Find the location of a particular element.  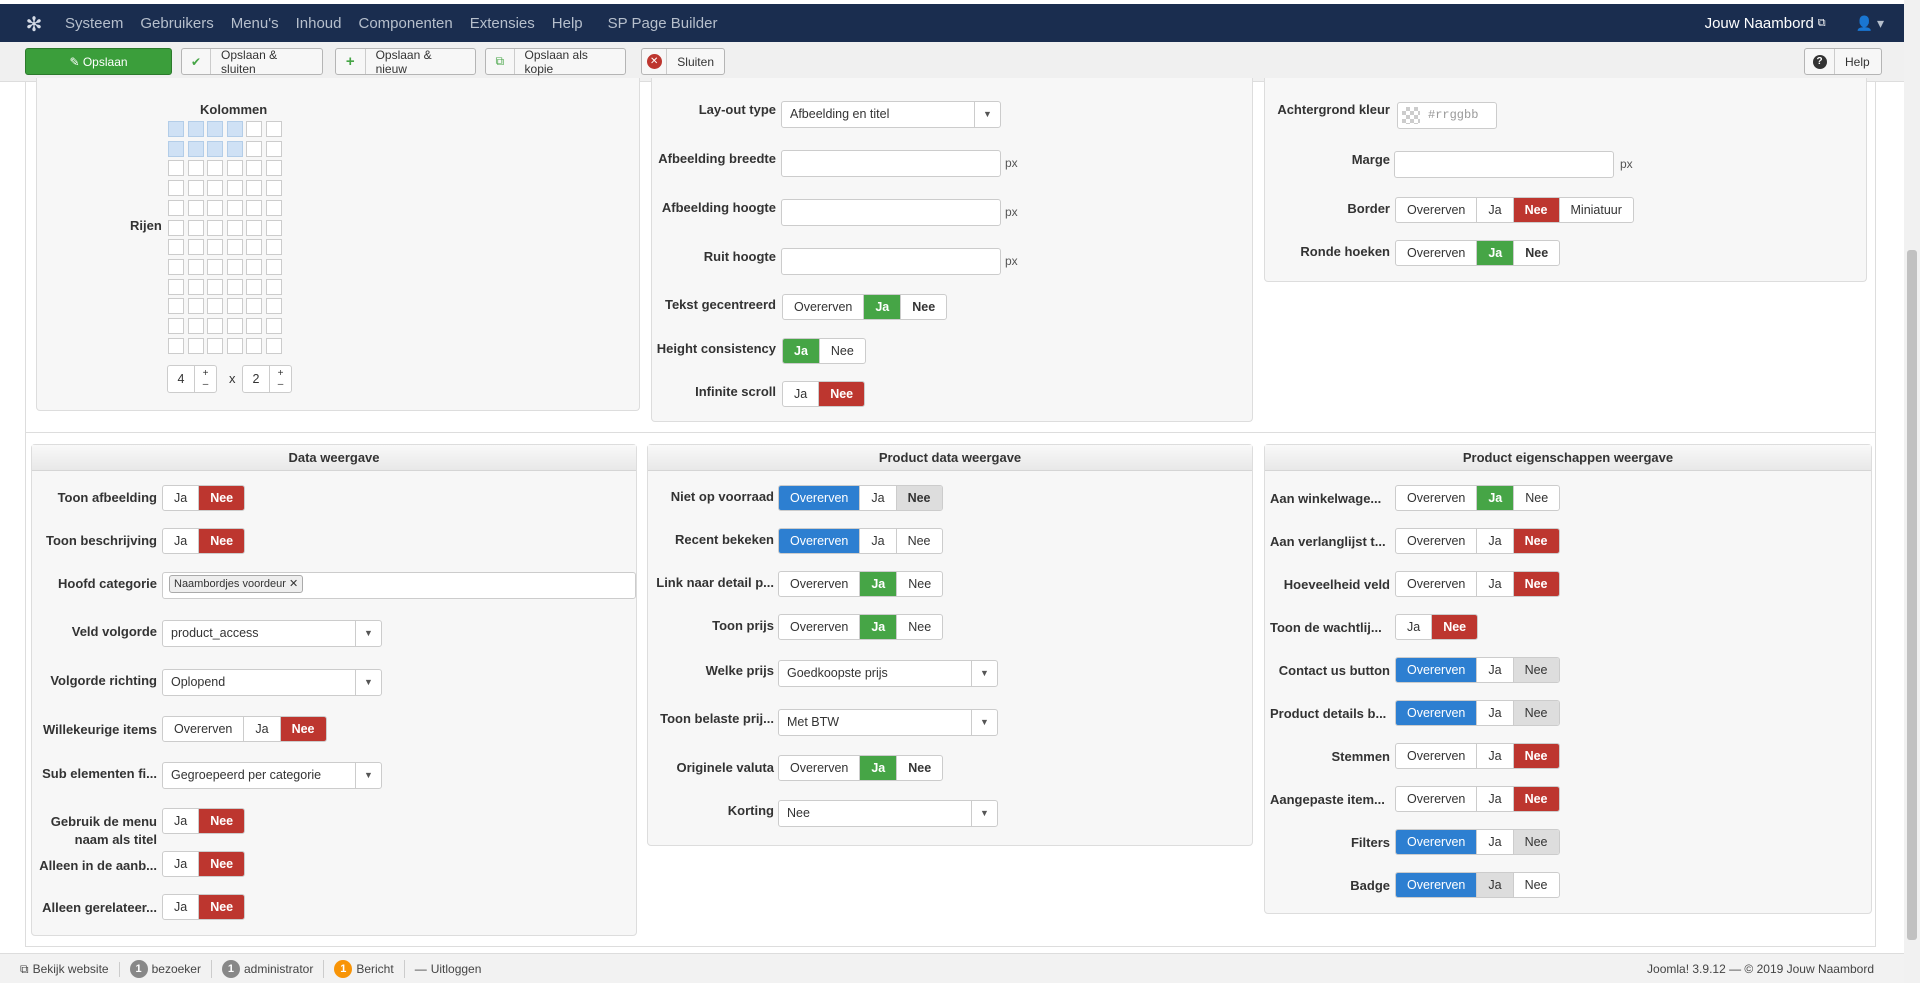

image-height-input is located at coordinates (891, 212).